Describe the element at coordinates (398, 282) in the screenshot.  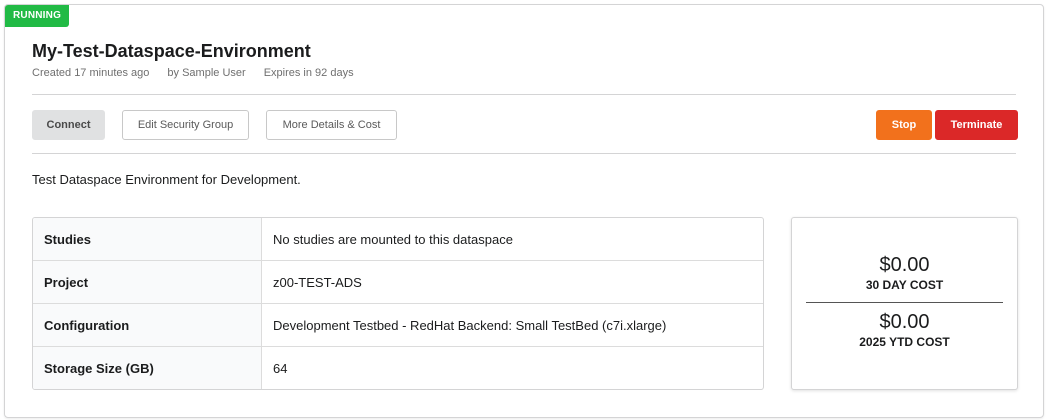
I see `table-row: Project z00-TEST-ADS` at that location.